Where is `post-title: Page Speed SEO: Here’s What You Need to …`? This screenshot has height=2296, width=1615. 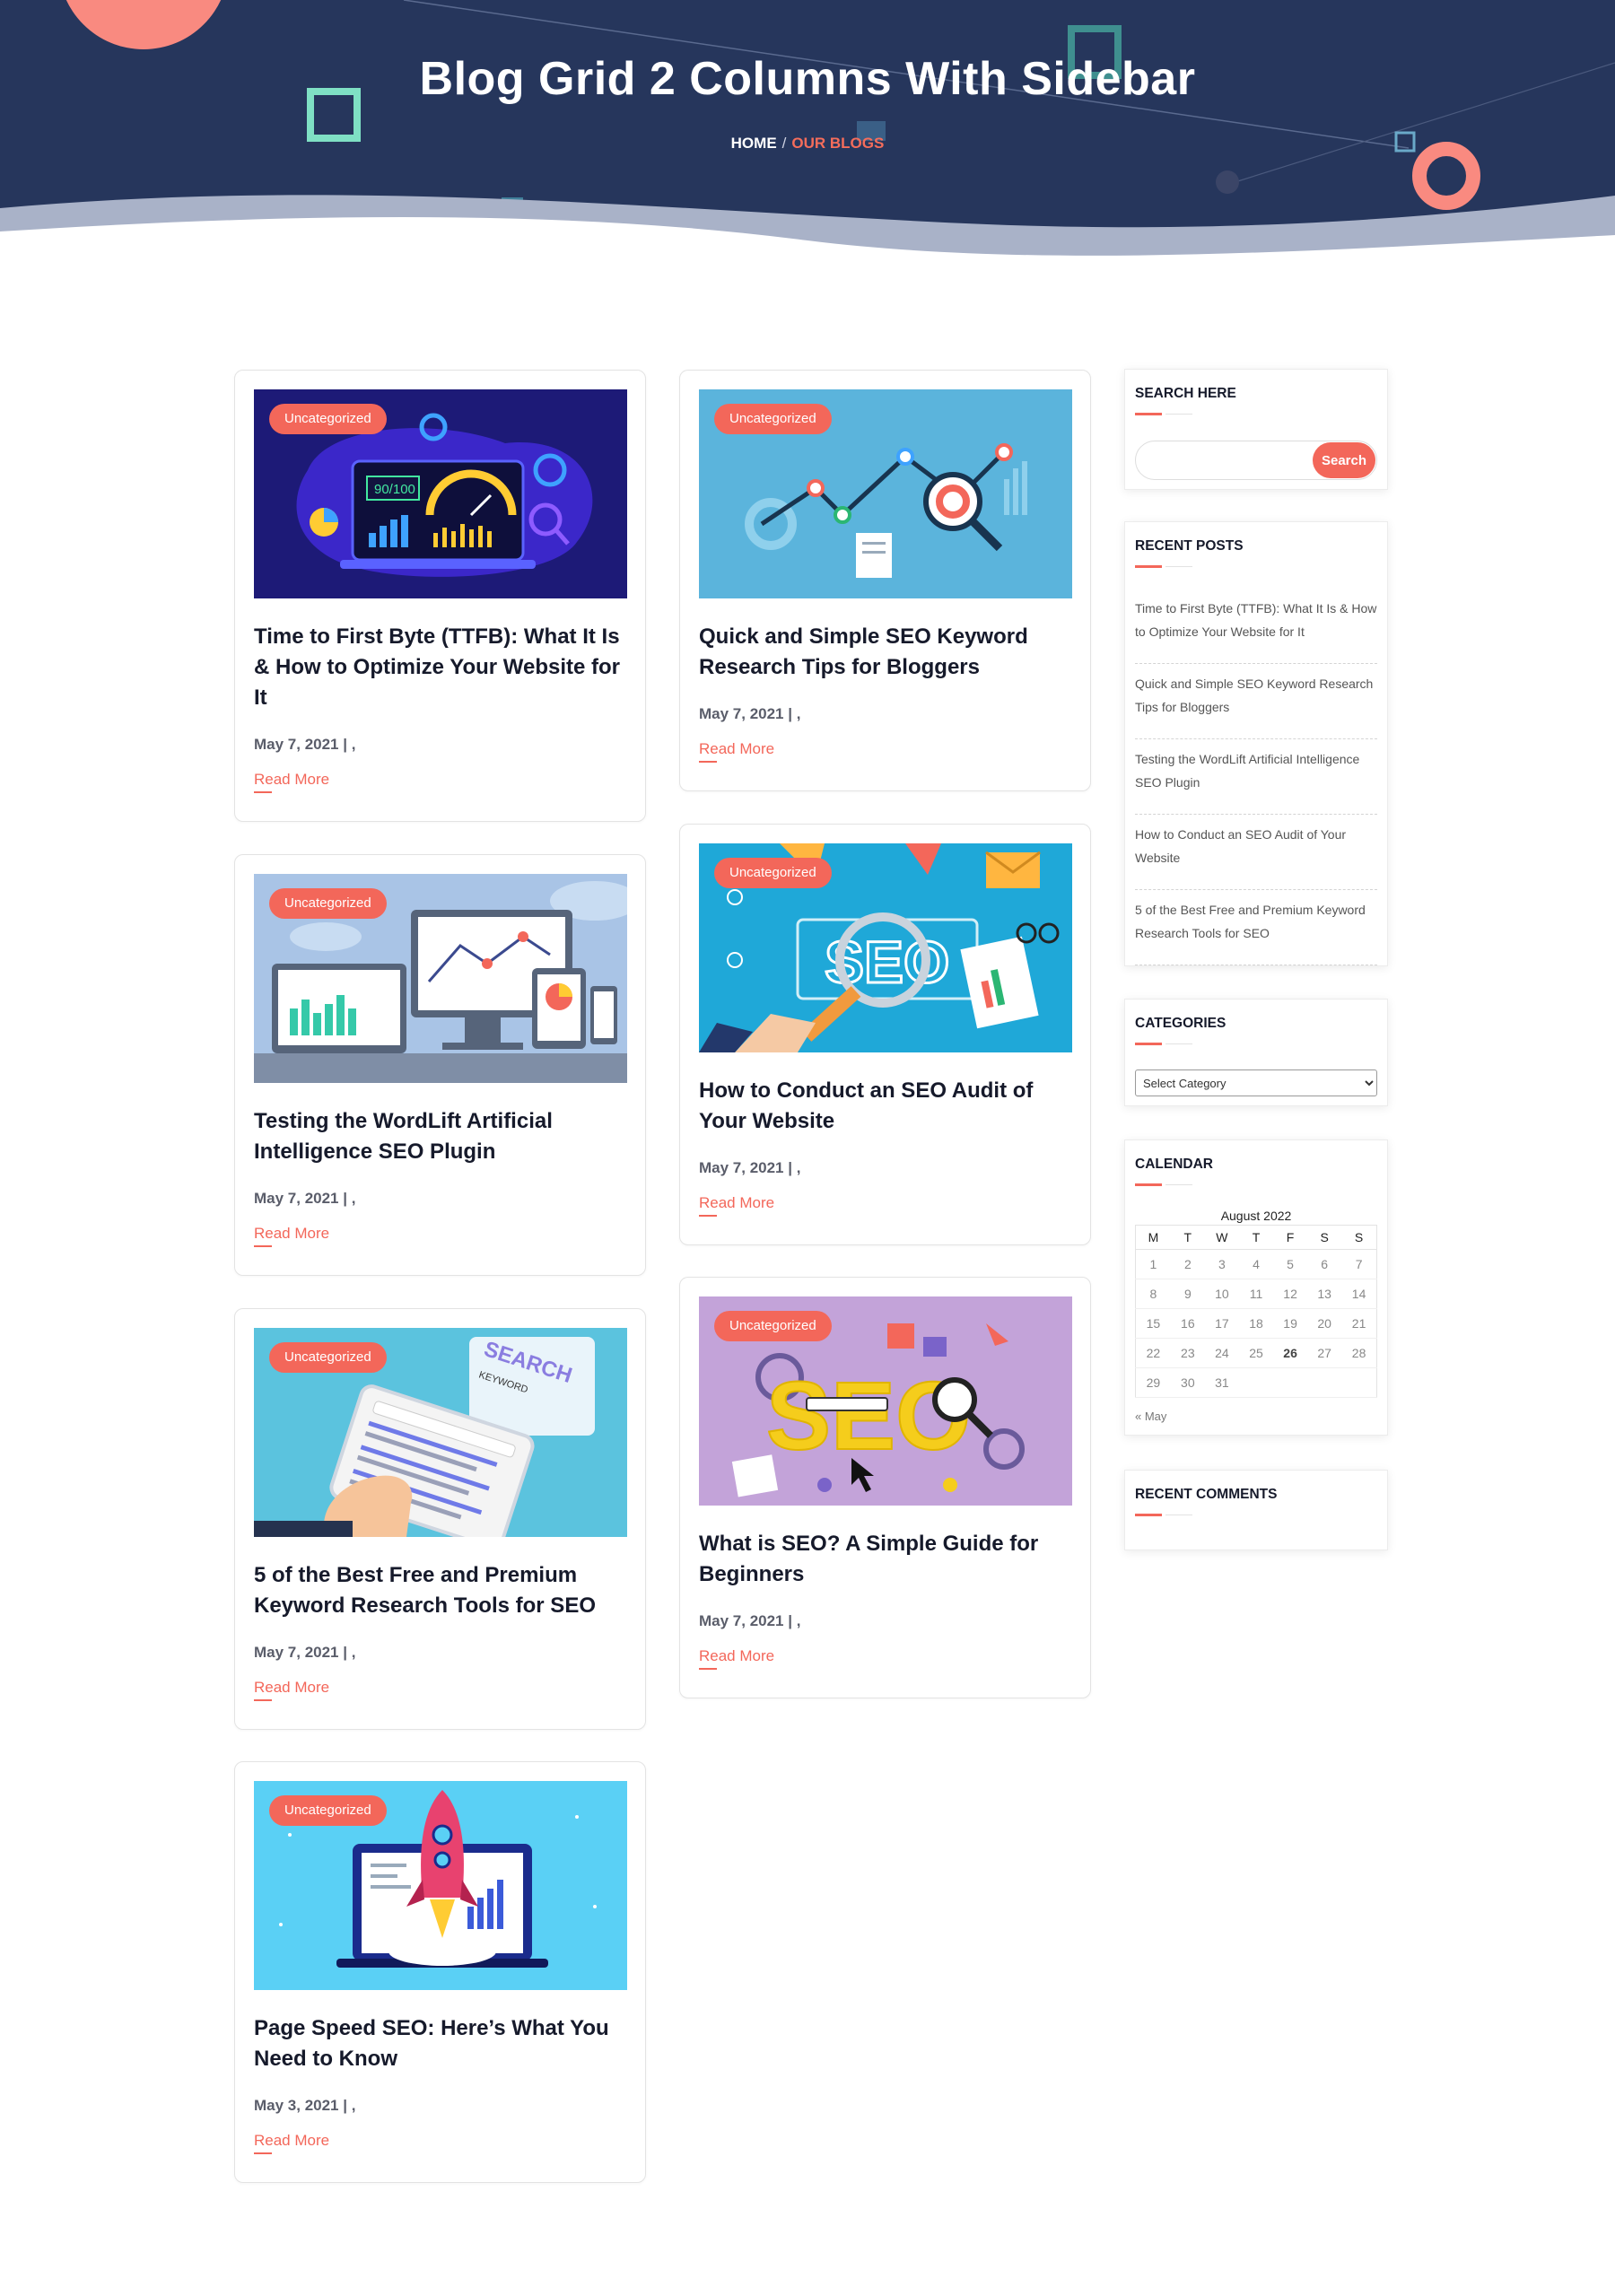
post-title: Page Speed SEO: Here’s What You Need to … is located at coordinates (442, 2044).